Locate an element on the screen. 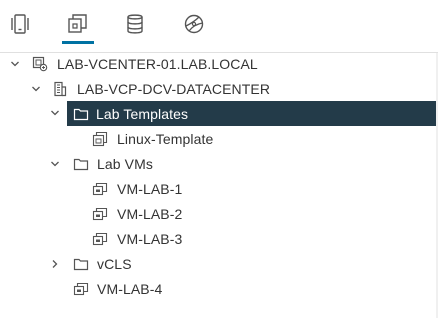  vcenter-server-icon is located at coordinates (40, 64).